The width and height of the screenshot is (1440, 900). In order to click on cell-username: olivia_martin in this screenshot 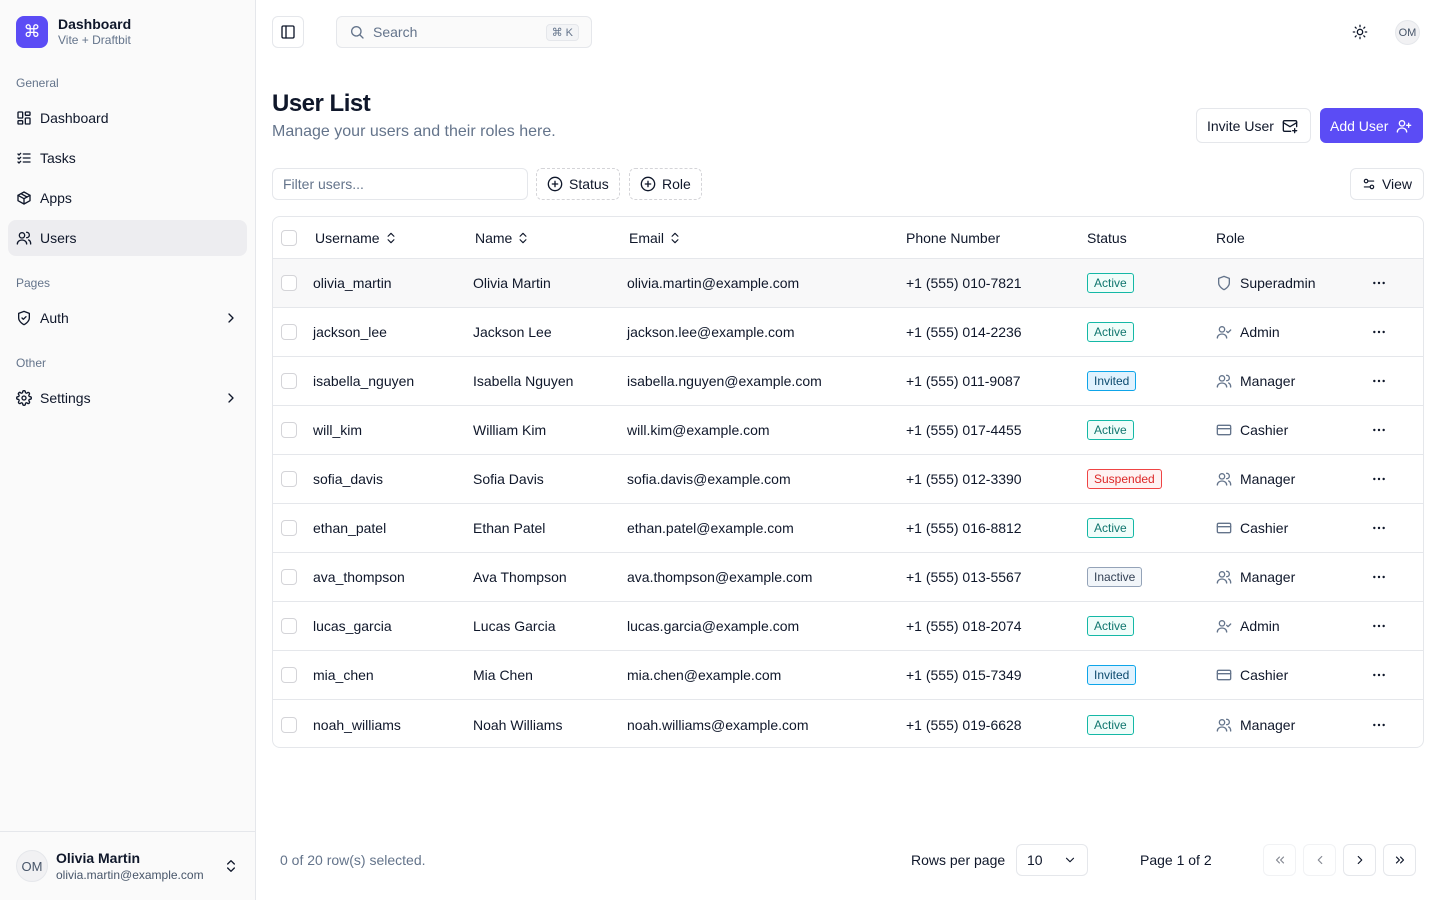, I will do `click(352, 283)`.